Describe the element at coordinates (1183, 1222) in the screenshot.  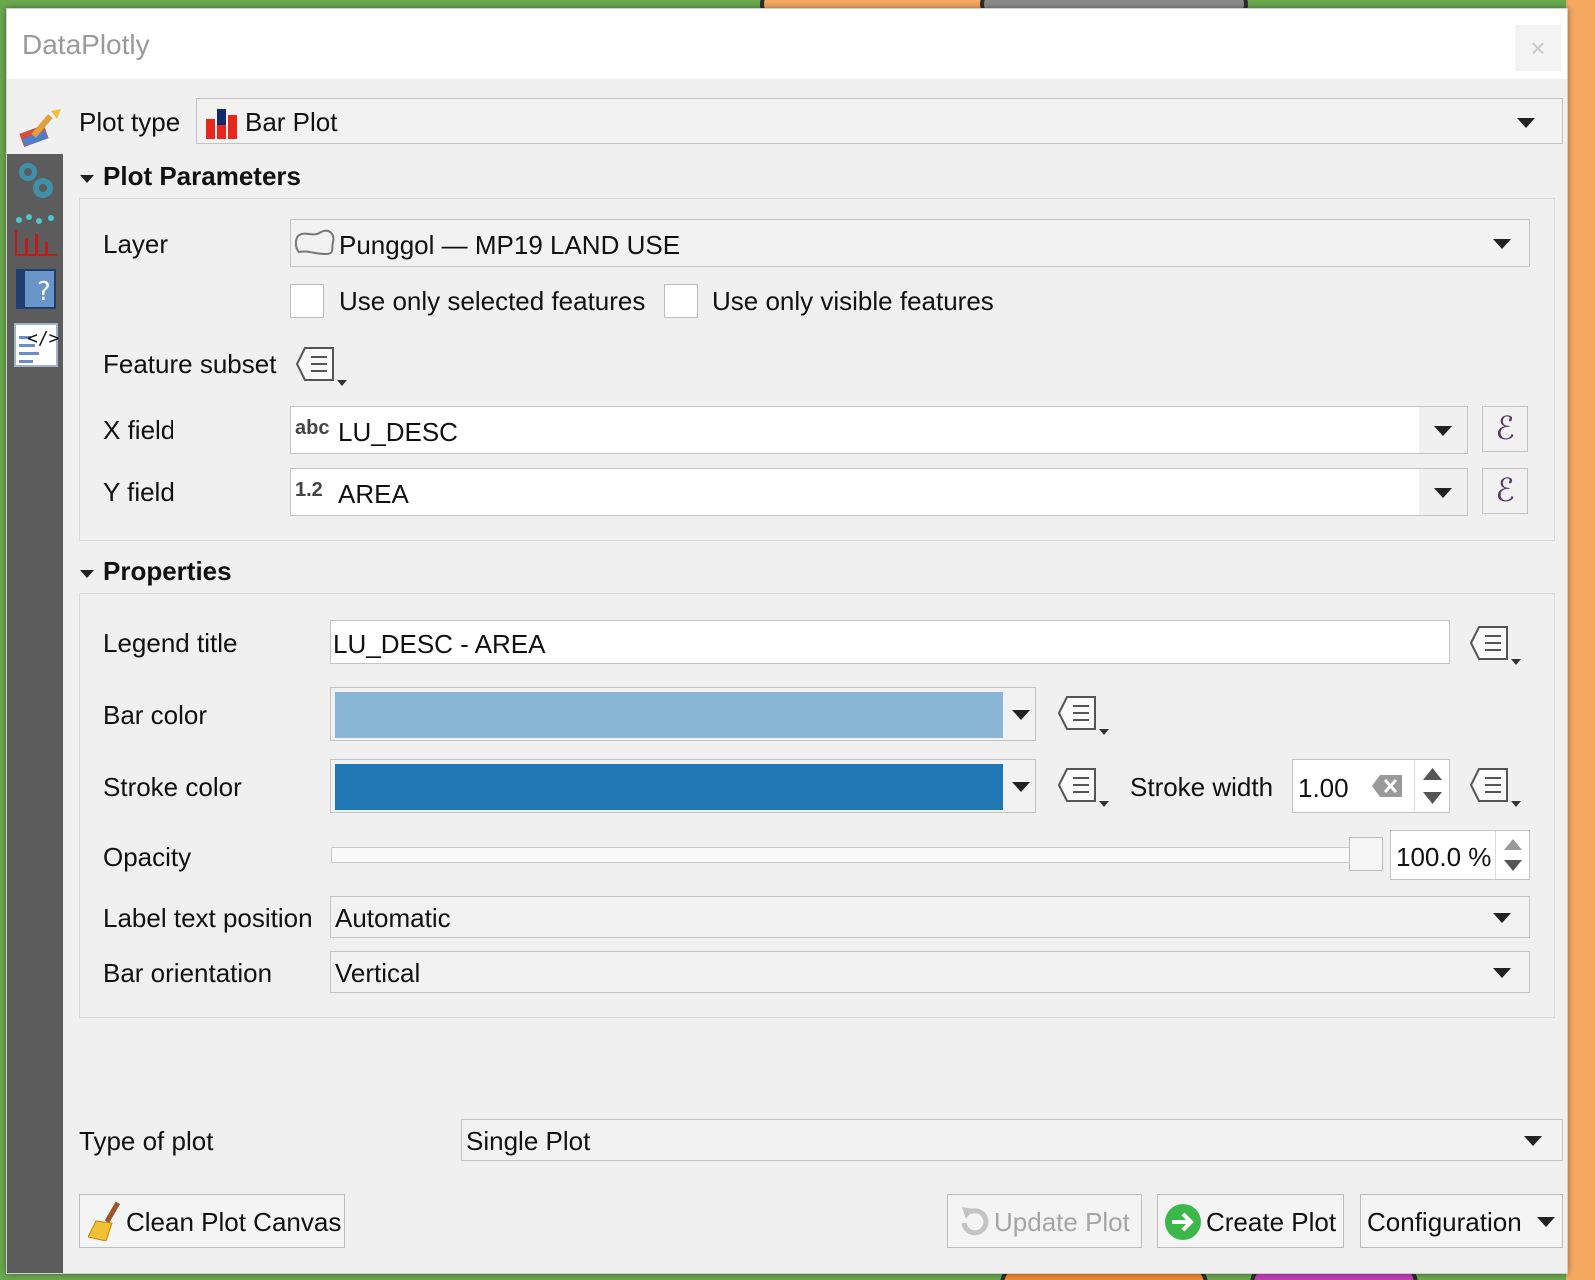
I see `arrow-right-icon` at that location.